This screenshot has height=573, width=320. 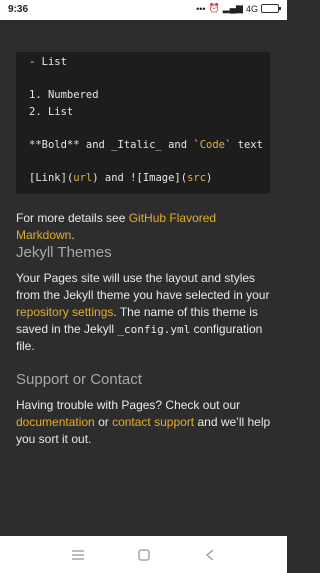 I want to click on code-line: 1. Numbered, so click(x=64, y=95).